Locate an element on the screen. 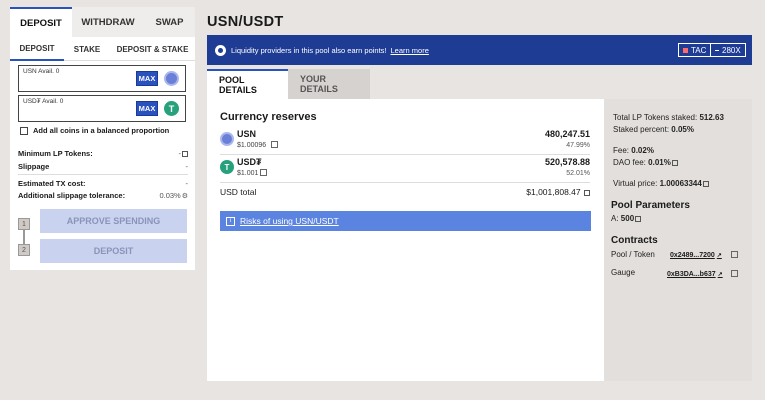 The image size is (765, 400). reserve-row-usdt: T USD₮ $1.001 520,578.88 52.01% is located at coordinates (405, 170).